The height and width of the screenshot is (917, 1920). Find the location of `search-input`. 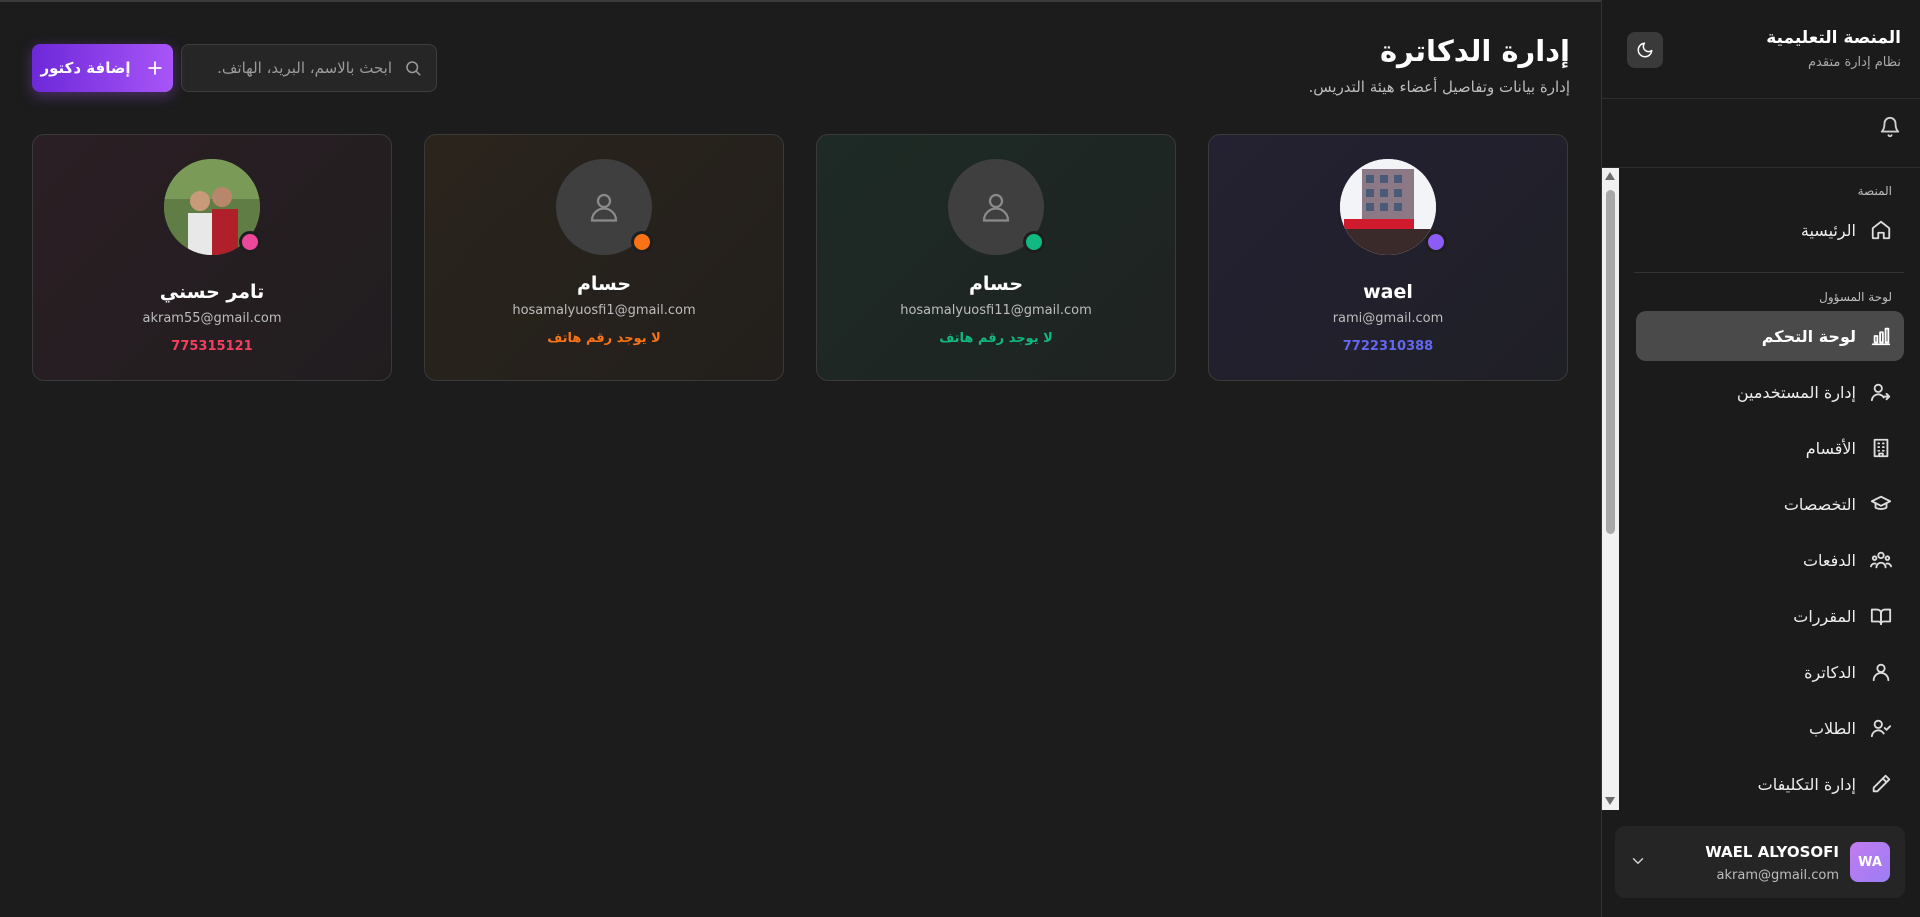

search-input is located at coordinates (304, 68).